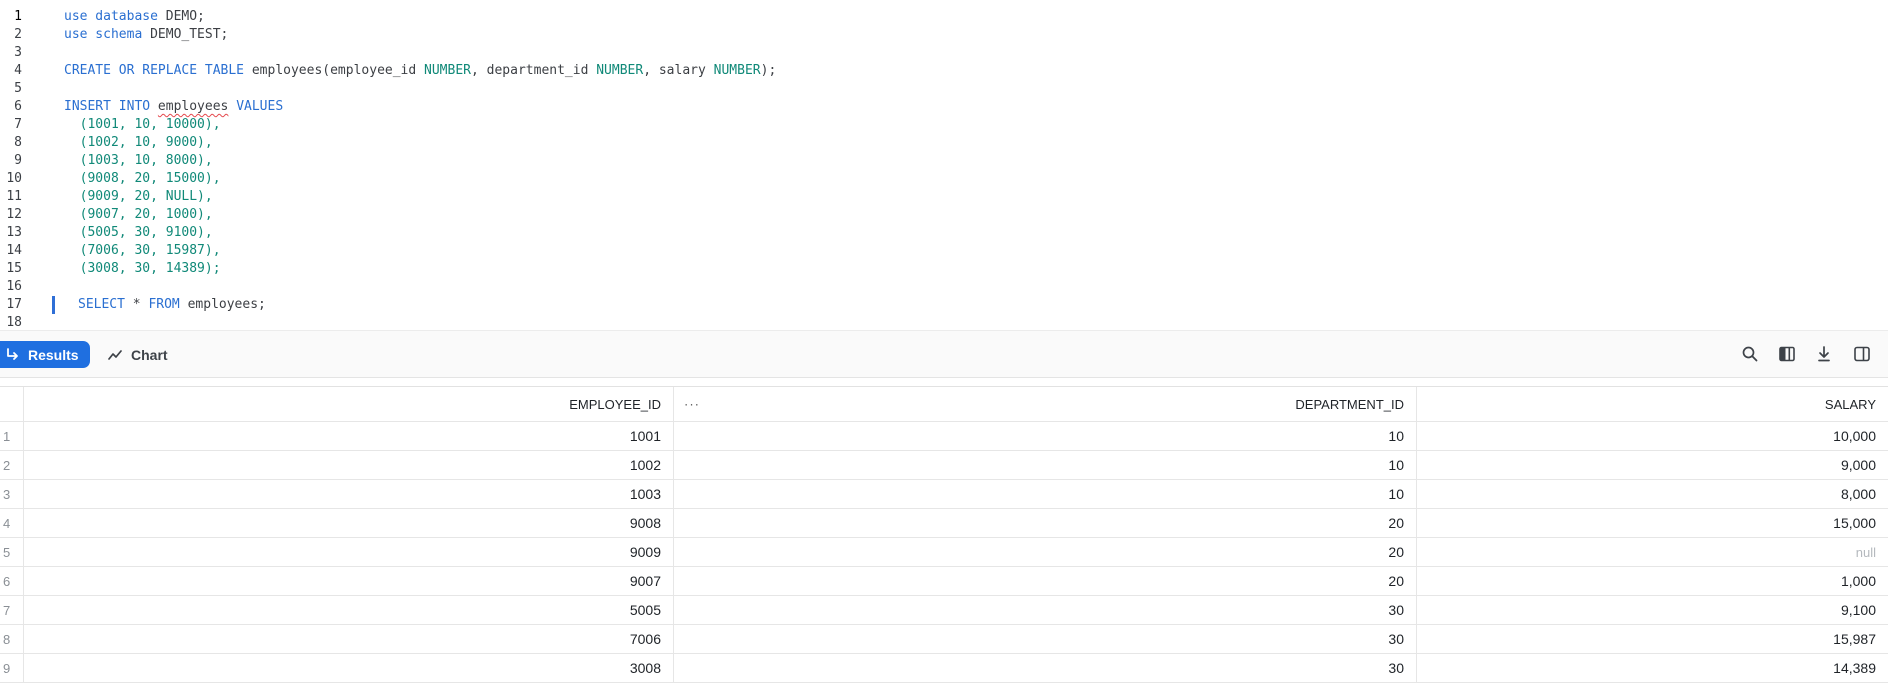 The width and height of the screenshot is (1888, 683). Describe the element at coordinates (1045, 404) in the screenshot. I see `column-header-department-id: ··· DEPARTMENT_ID` at that location.